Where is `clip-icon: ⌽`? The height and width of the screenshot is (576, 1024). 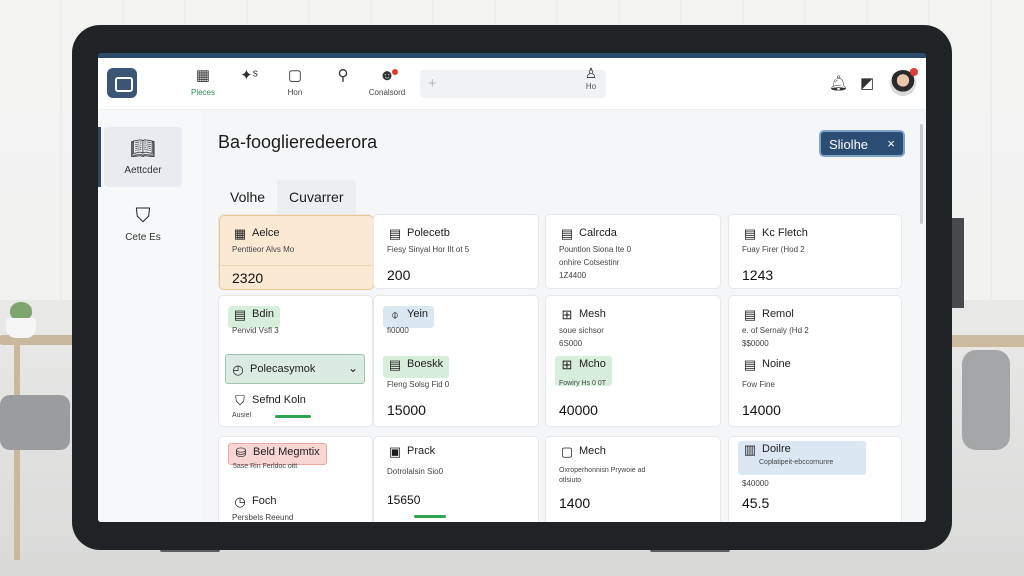 clip-icon: ⌽ is located at coordinates (395, 314).